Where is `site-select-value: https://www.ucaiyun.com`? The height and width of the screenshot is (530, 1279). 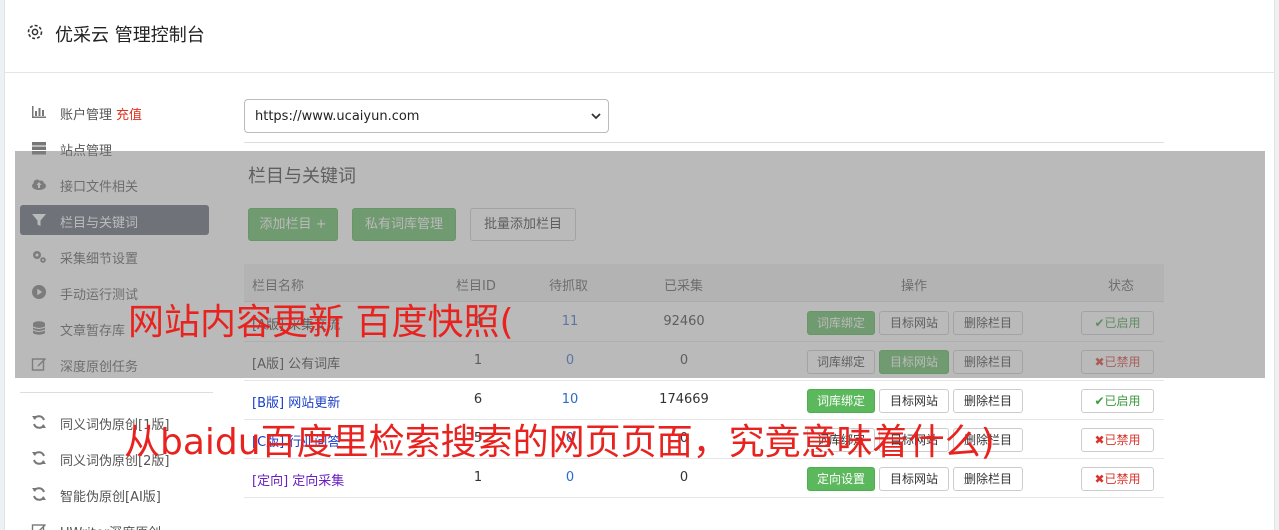
site-select-value: https://www.ucaiyun.com is located at coordinates (337, 116).